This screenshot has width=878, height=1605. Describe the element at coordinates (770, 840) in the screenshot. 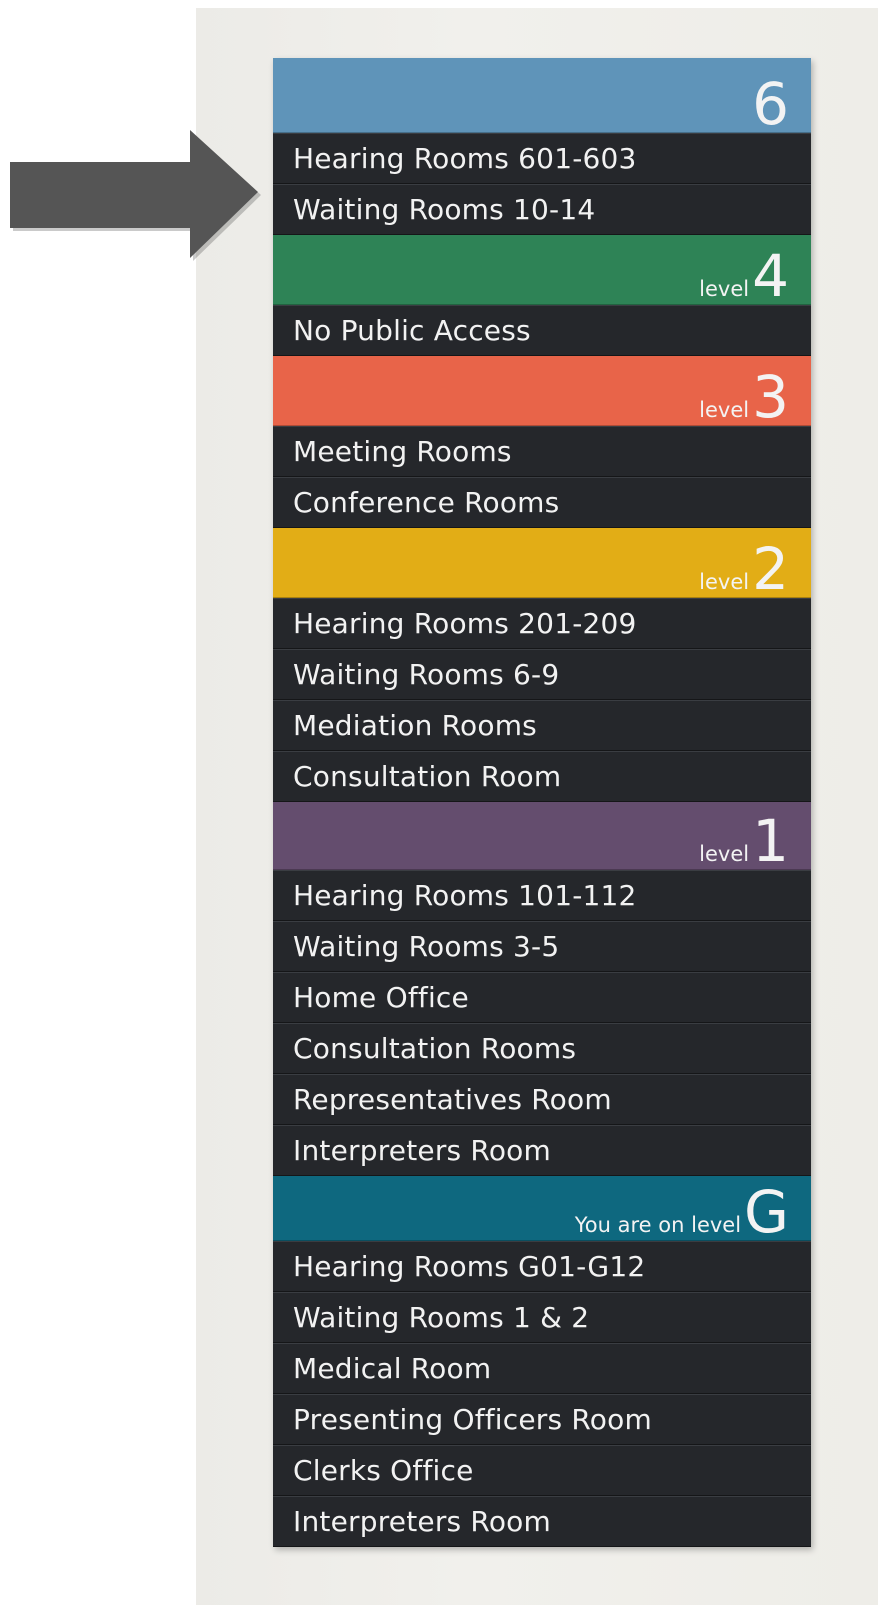

I see `level-number: 1` at that location.